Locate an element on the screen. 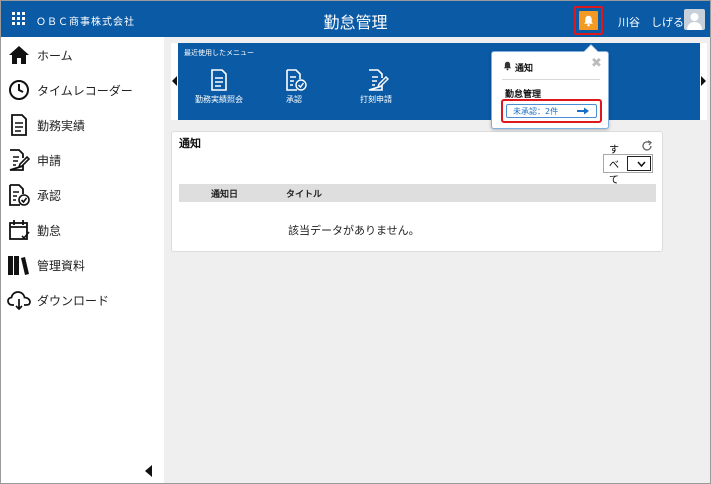 This screenshot has height=484, width=711. scroll-right-icon is located at coordinates (703, 81).